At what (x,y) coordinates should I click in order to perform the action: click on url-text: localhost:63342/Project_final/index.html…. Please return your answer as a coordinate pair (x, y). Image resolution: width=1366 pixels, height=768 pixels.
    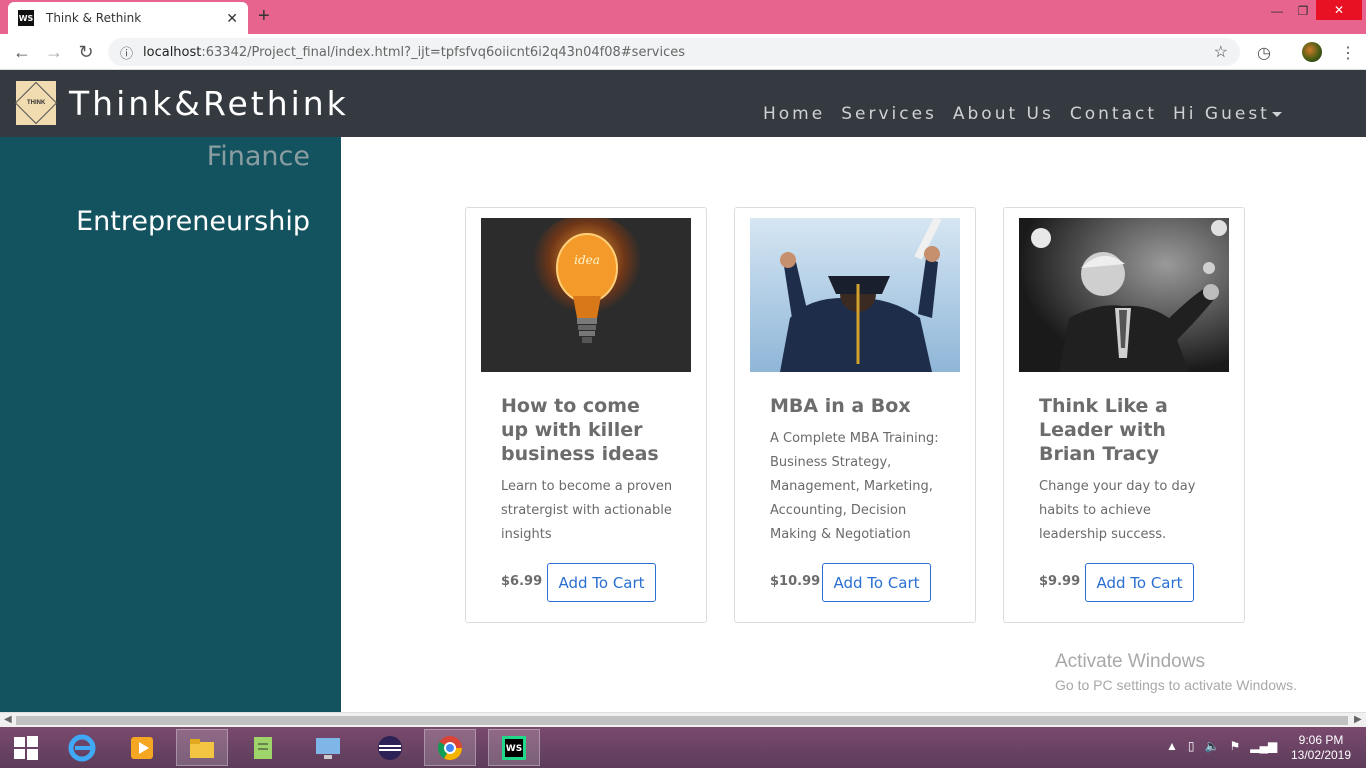
    Looking at the image, I should click on (678, 52).